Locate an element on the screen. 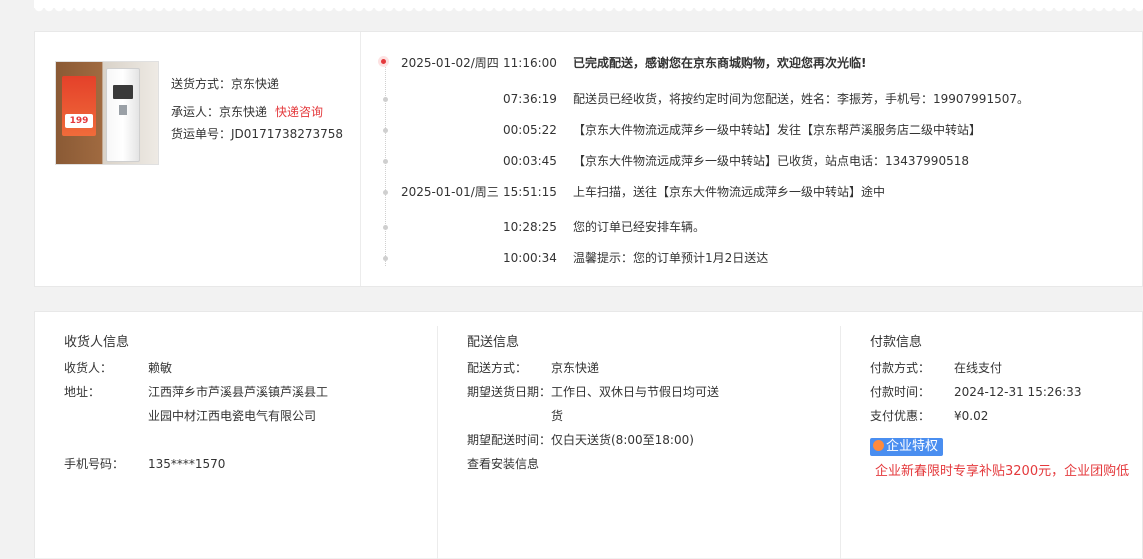 The image size is (1143, 559). expected-date-label: 期望送货日期： is located at coordinates (509, 392).